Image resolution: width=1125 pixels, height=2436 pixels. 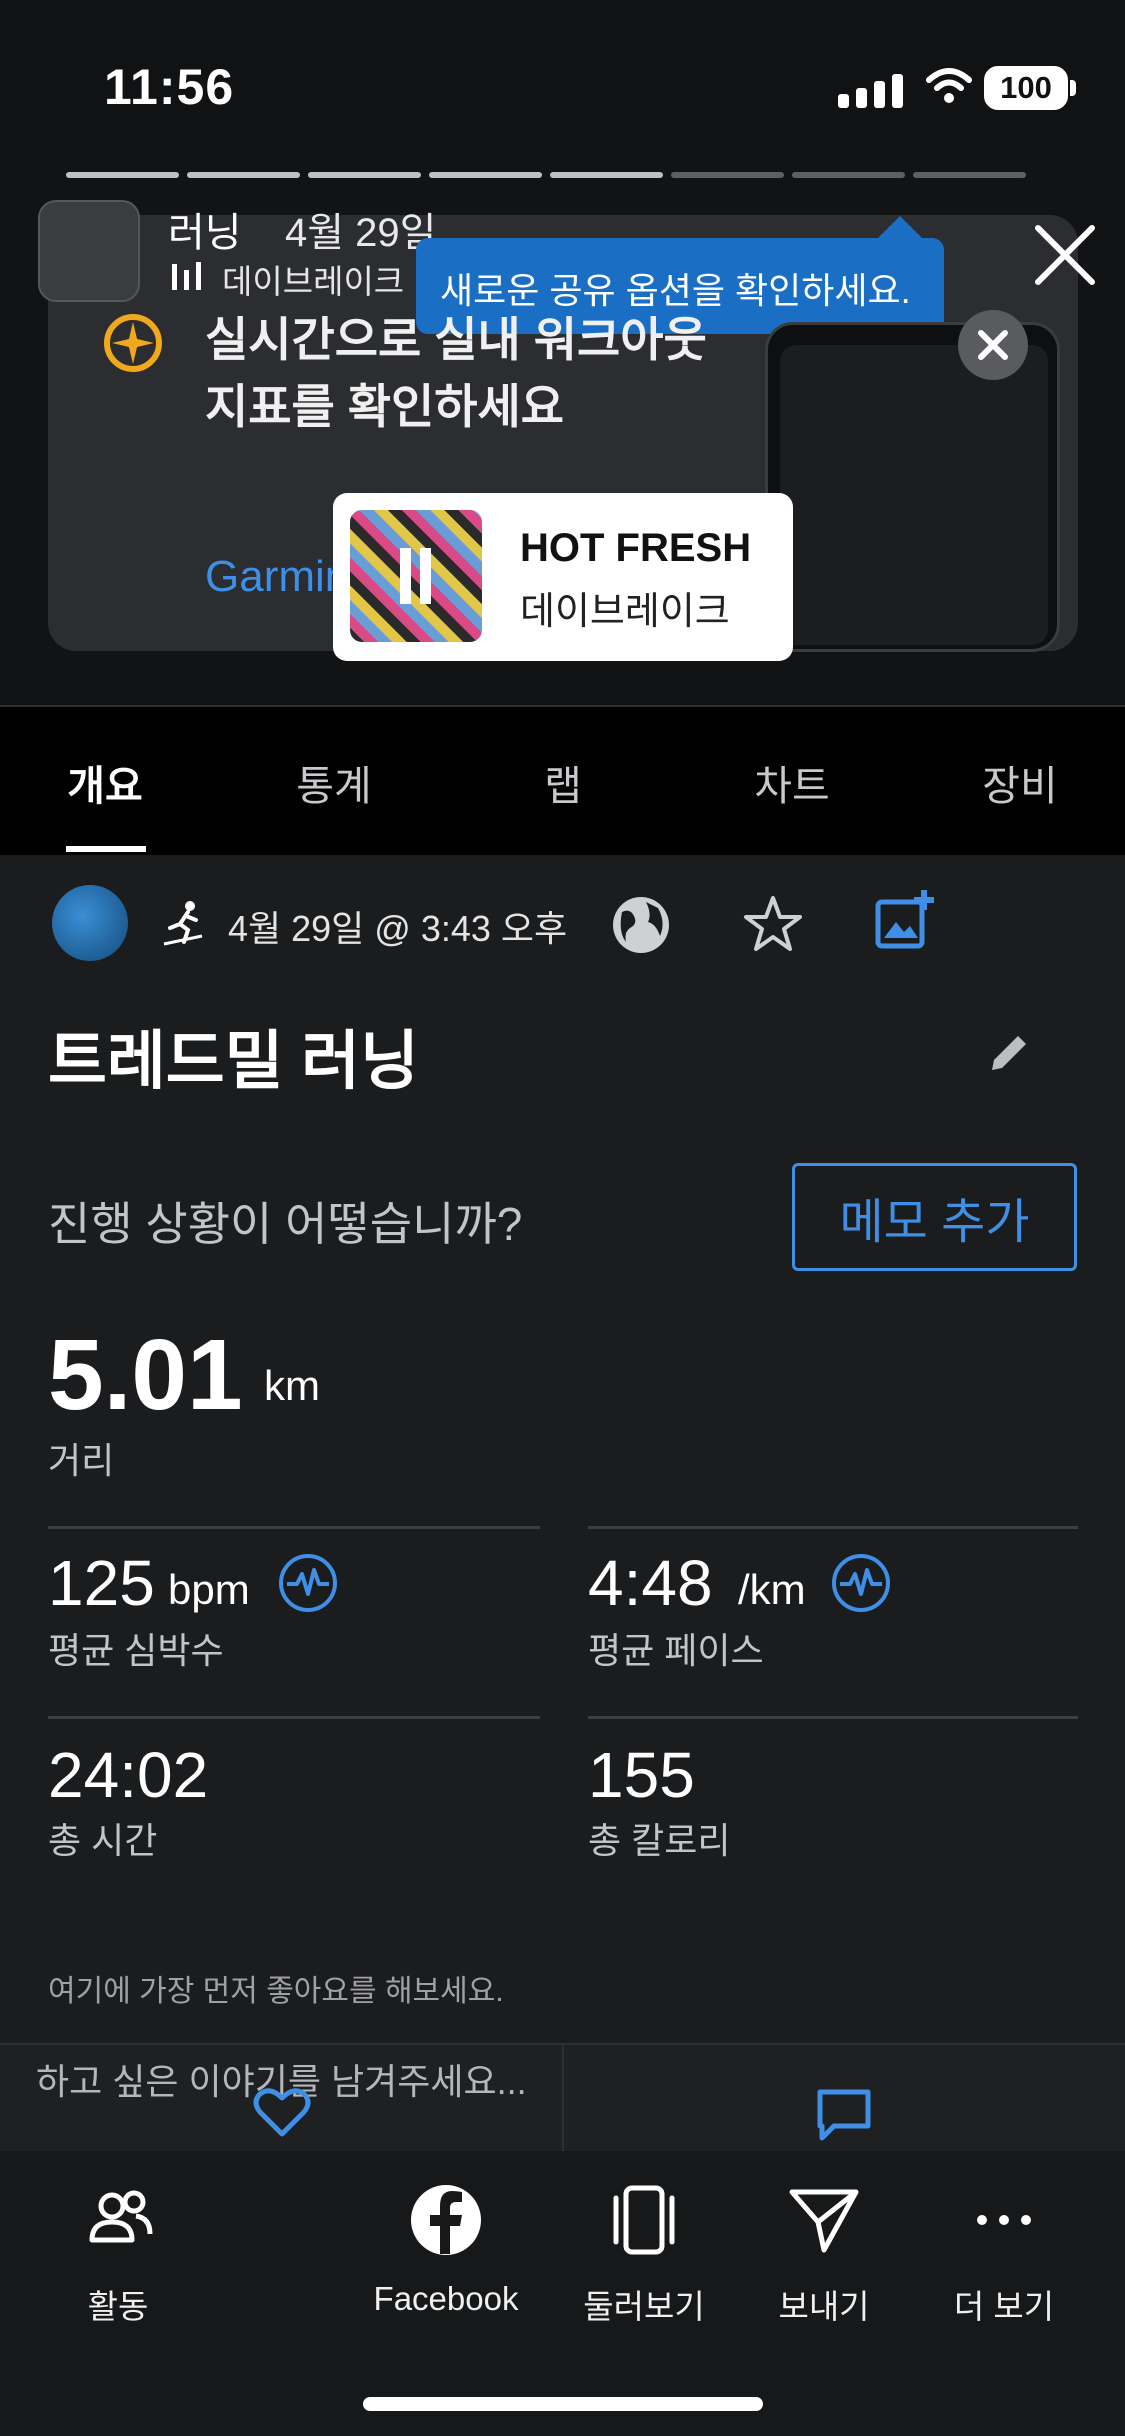 What do you see at coordinates (659, 1840) in the screenshot?
I see `total-calories-label: 총 칼로리` at bounding box center [659, 1840].